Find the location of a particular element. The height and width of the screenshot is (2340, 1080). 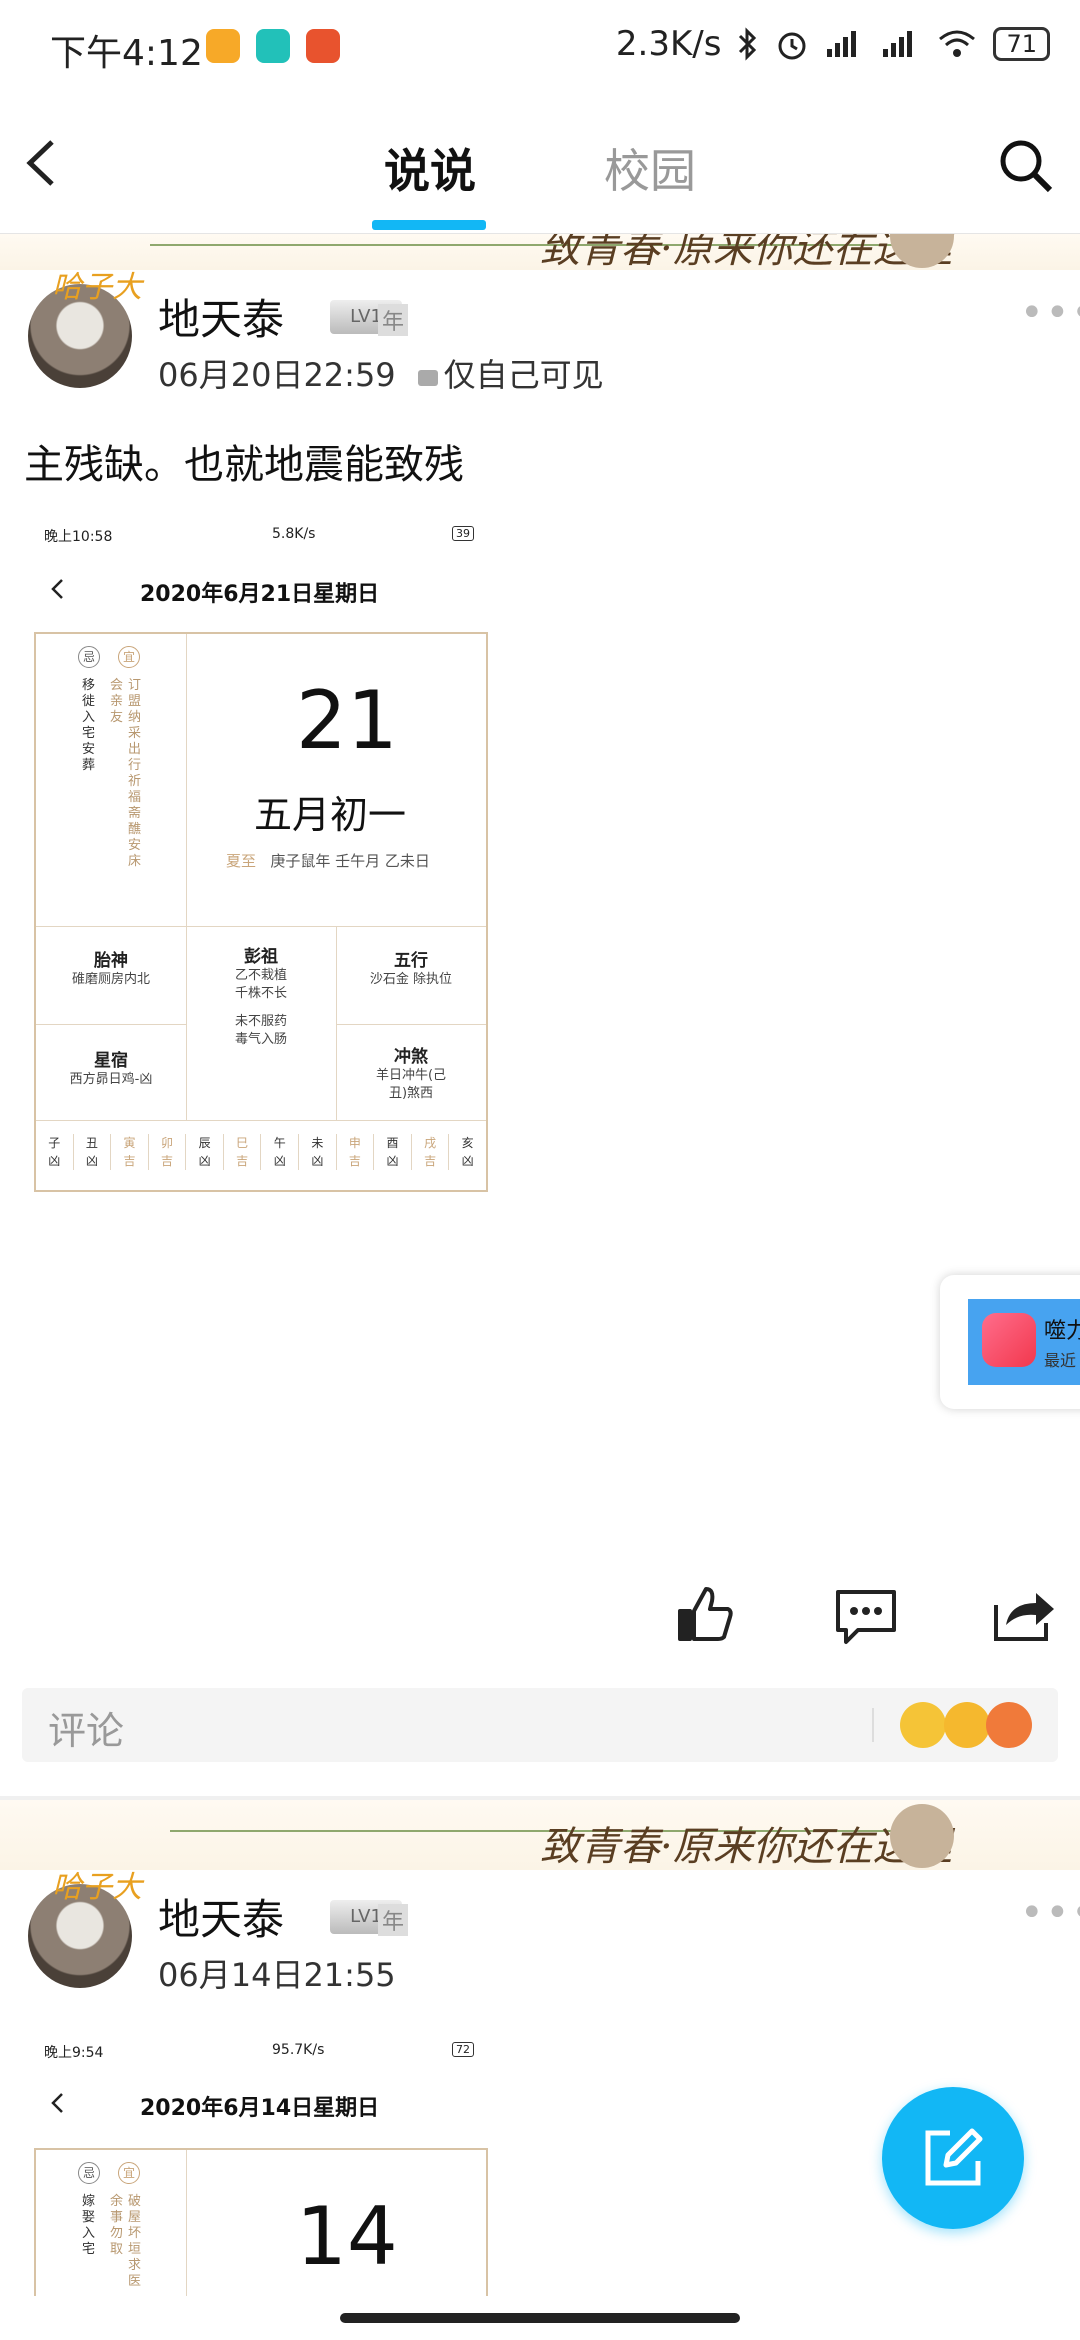

hour-branch: 巳 is located at coordinates (242, 1143).